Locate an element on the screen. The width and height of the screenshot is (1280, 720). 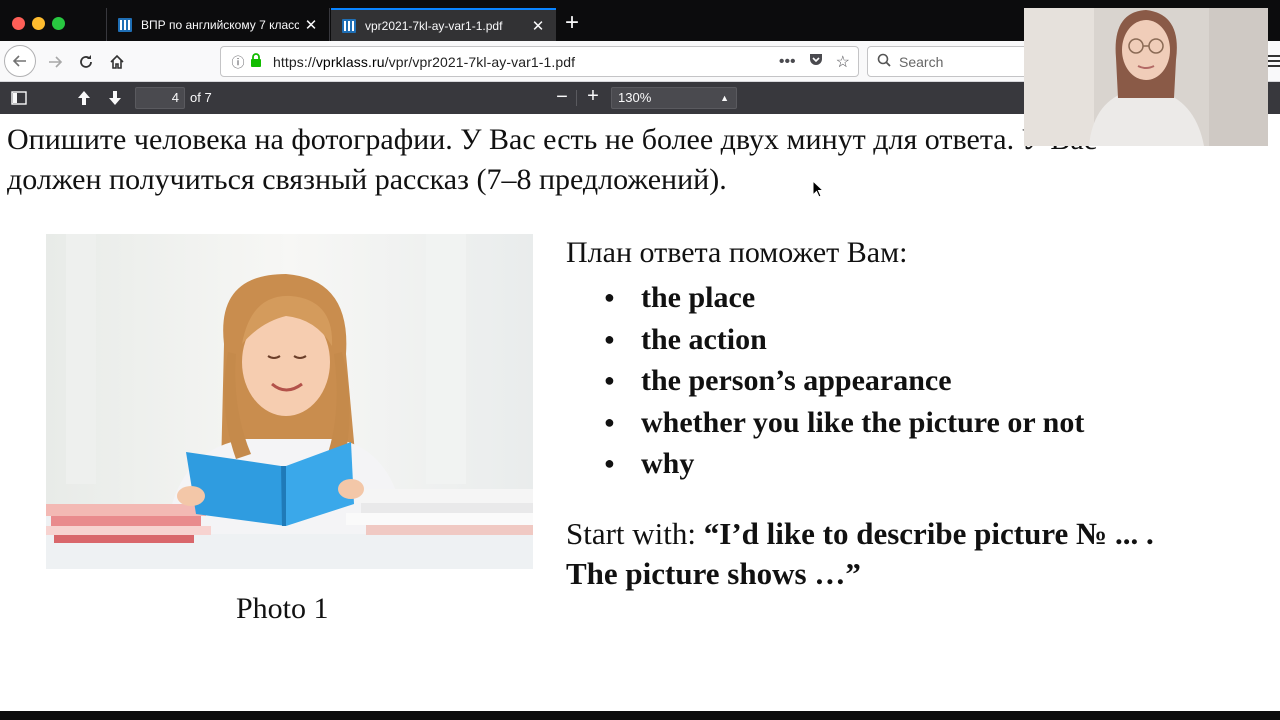
forward-button is located at coordinates (55, 62).